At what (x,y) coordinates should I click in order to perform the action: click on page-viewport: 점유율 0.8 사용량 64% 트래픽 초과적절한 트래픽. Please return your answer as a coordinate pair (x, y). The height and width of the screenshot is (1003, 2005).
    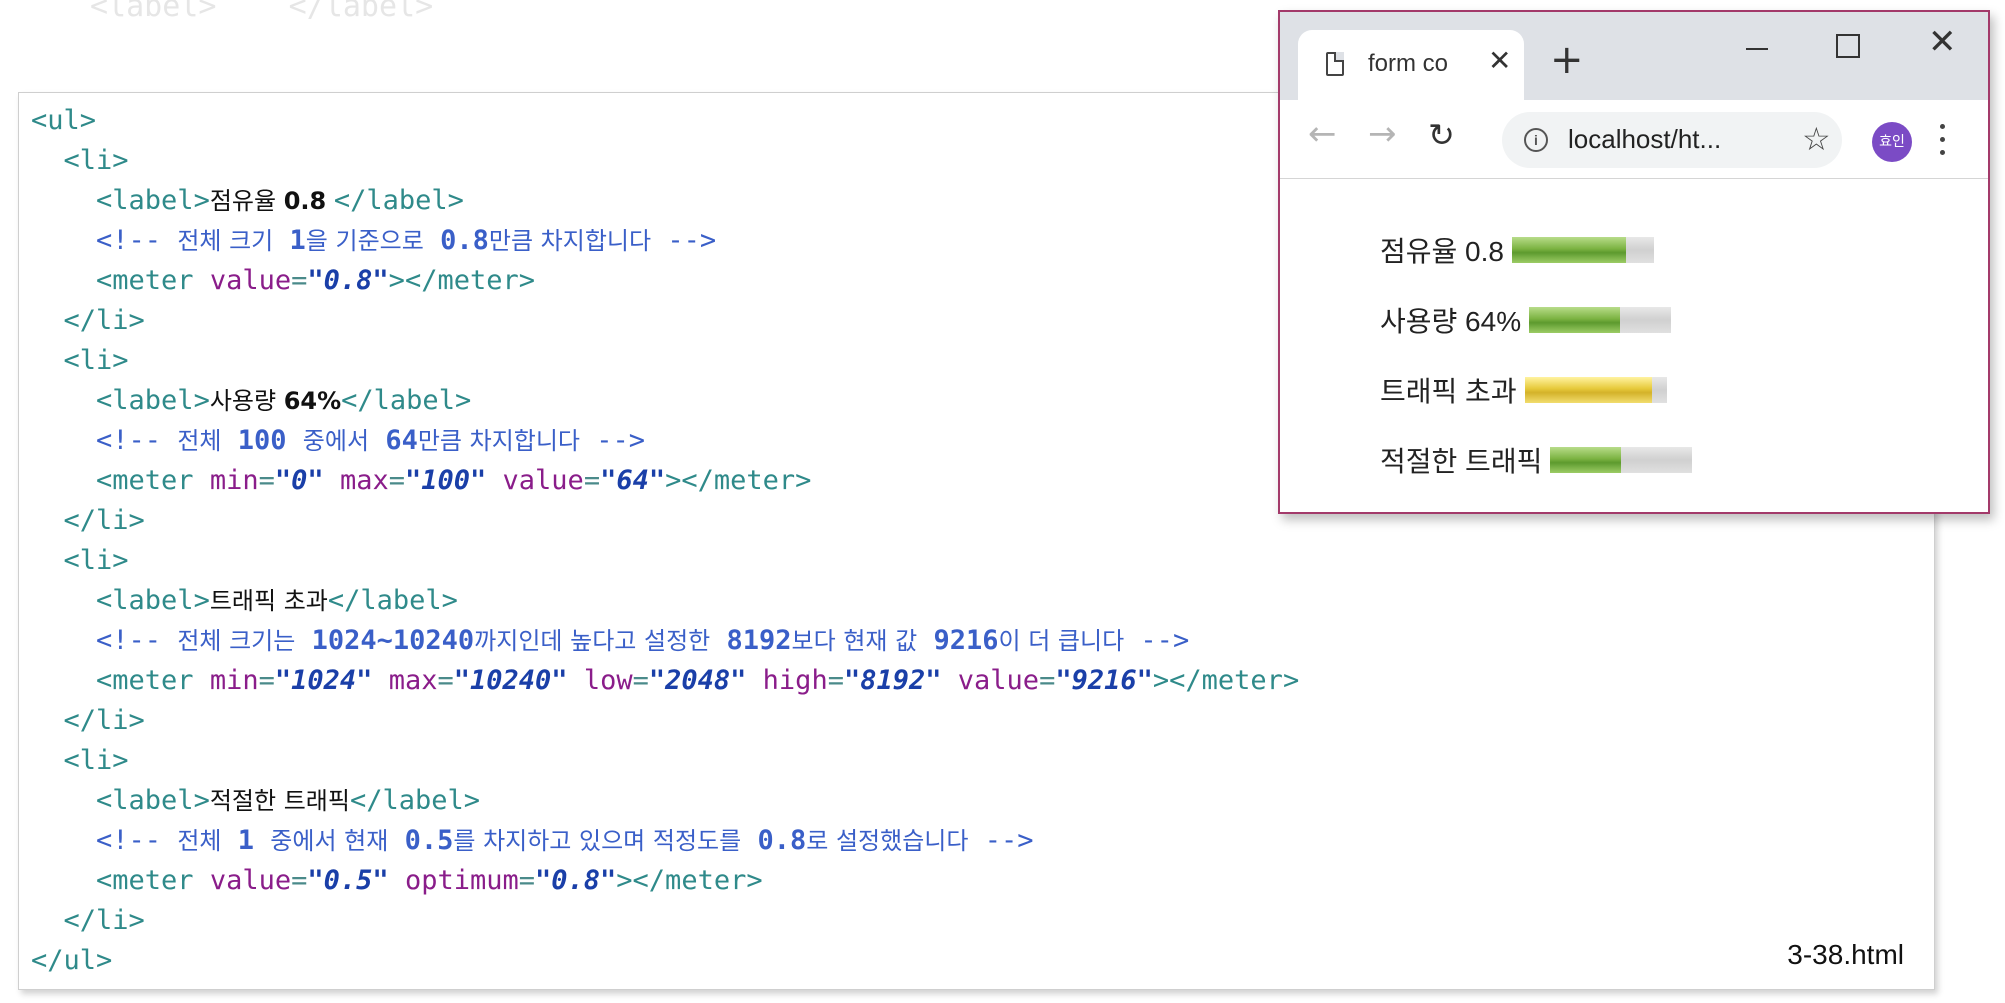
    Looking at the image, I should click on (1634, 345).